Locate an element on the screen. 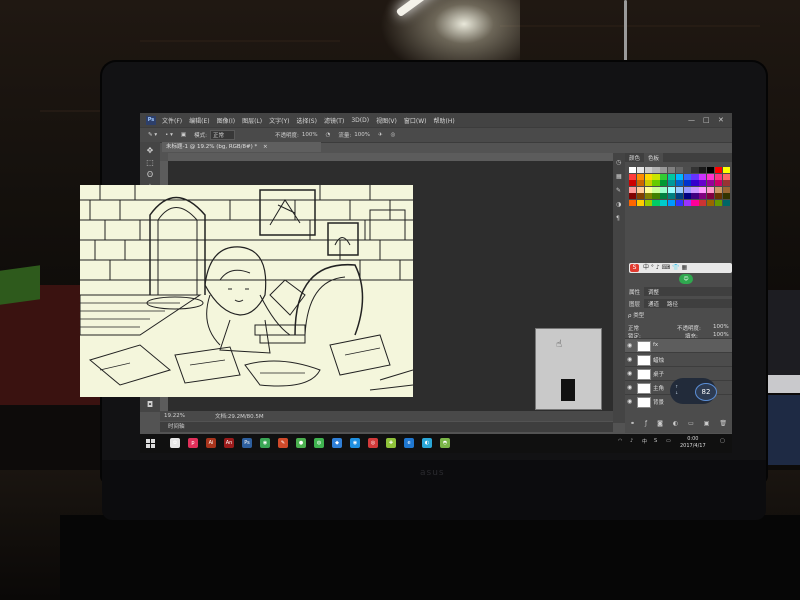  menu-select: 选择(S) is located at coordinates (306, 120).